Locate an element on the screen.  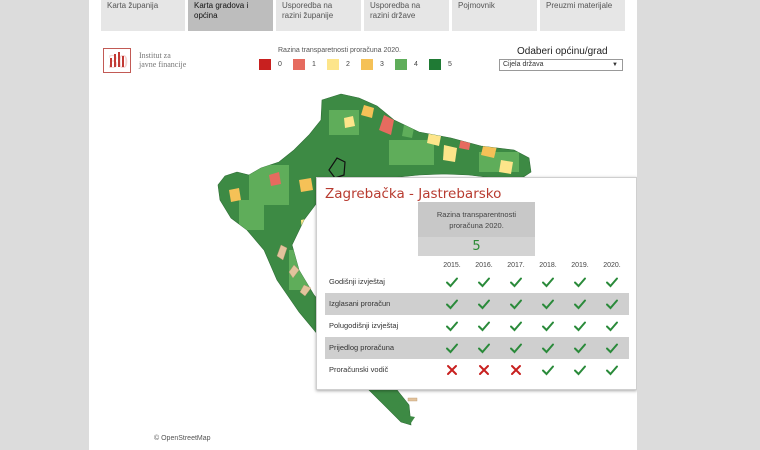
year-header: 2017. is located at coordinates (516, 265).